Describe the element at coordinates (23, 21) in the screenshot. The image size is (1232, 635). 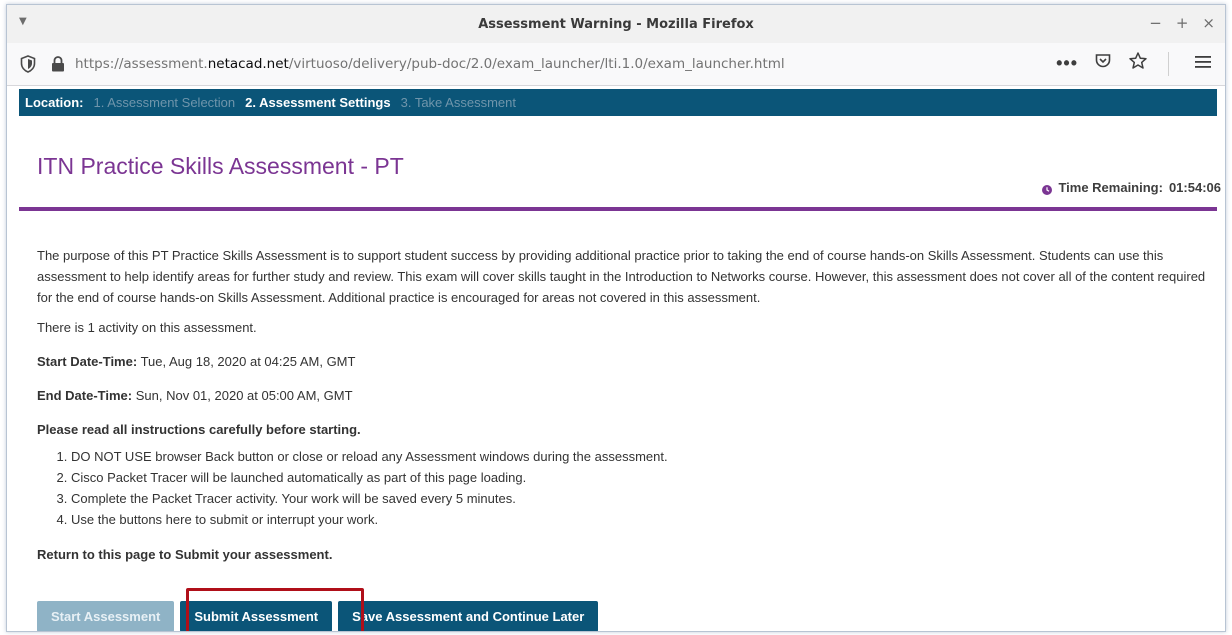
I see `window-menu-arrow-icon: ▼` at that location.